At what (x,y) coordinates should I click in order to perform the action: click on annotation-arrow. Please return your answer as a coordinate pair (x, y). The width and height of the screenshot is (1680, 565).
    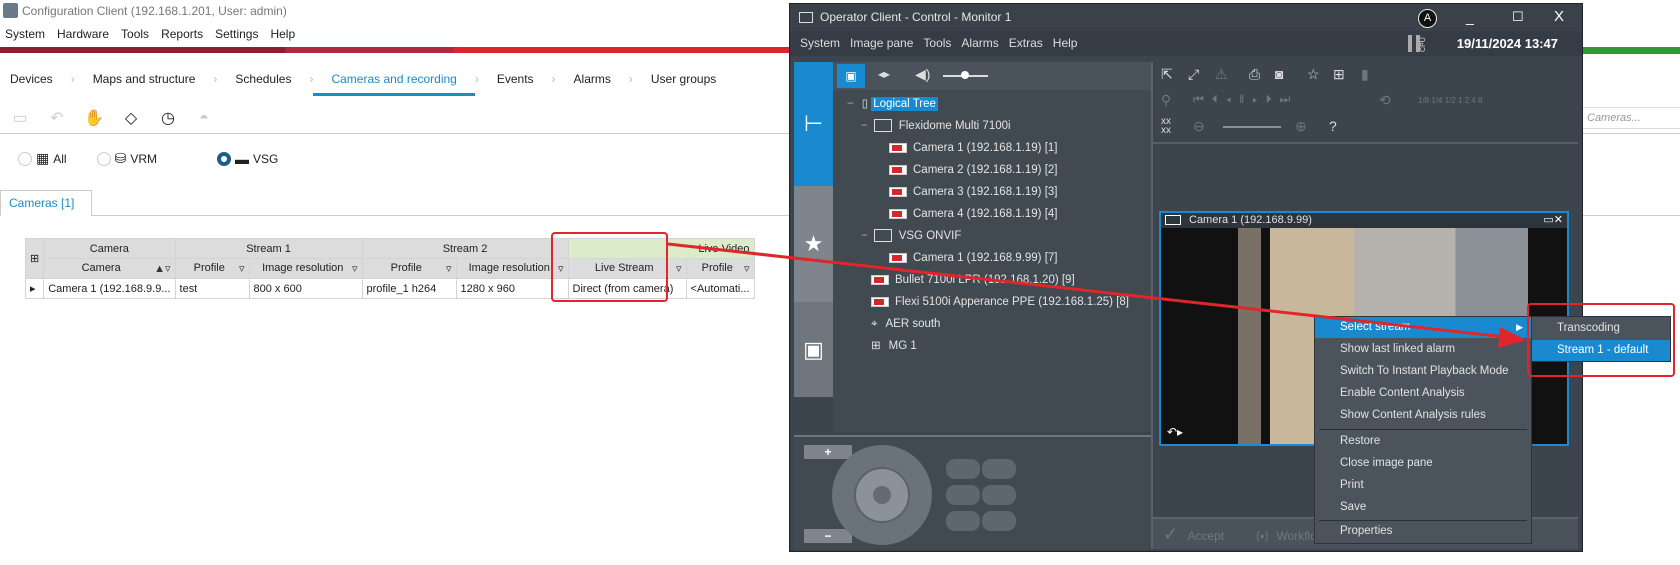
    Looking at the image, I should click on (1096, 295).